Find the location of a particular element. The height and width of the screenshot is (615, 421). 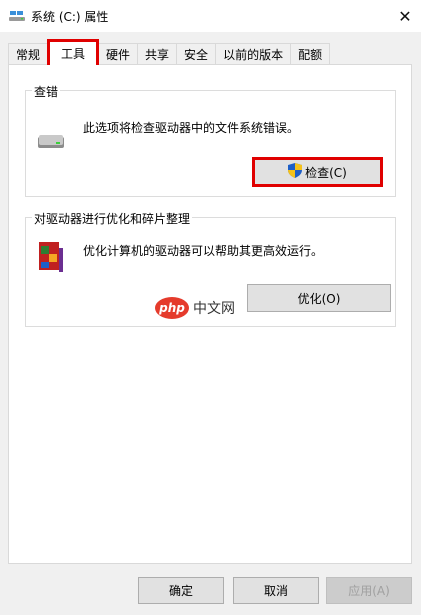

cancel-button: 取消 is located at coordinates (276, 590).